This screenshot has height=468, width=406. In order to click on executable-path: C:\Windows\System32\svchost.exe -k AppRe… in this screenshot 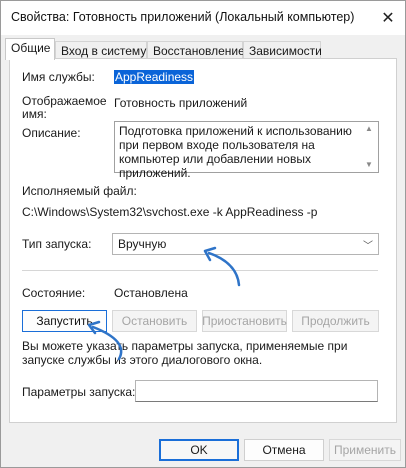, I will do `click(170, 212)`.